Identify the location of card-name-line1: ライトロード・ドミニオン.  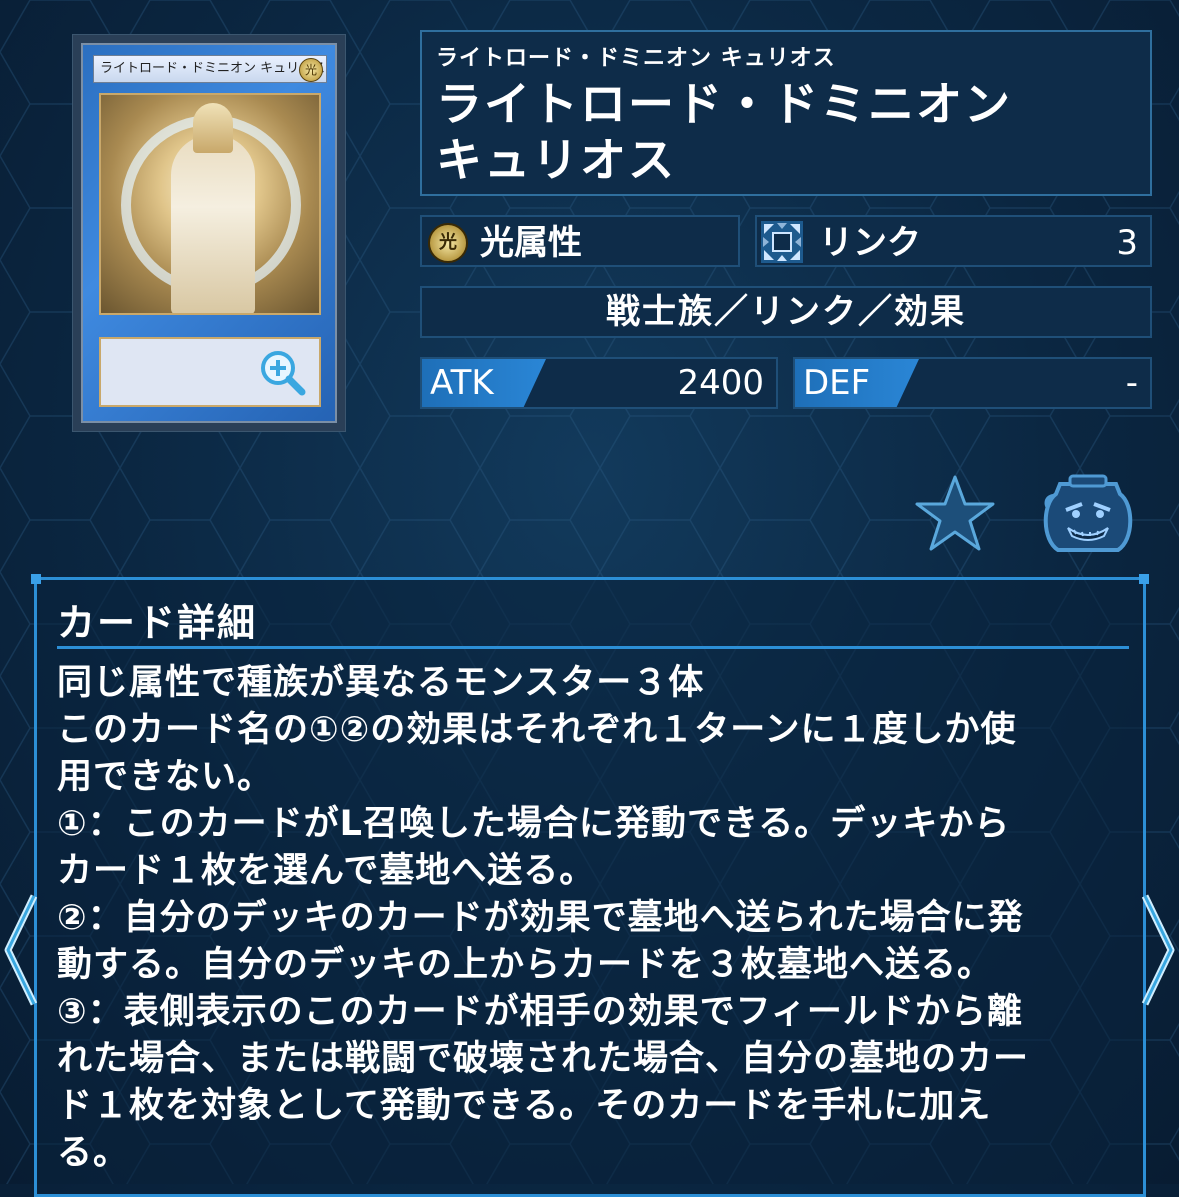
(724, 104).